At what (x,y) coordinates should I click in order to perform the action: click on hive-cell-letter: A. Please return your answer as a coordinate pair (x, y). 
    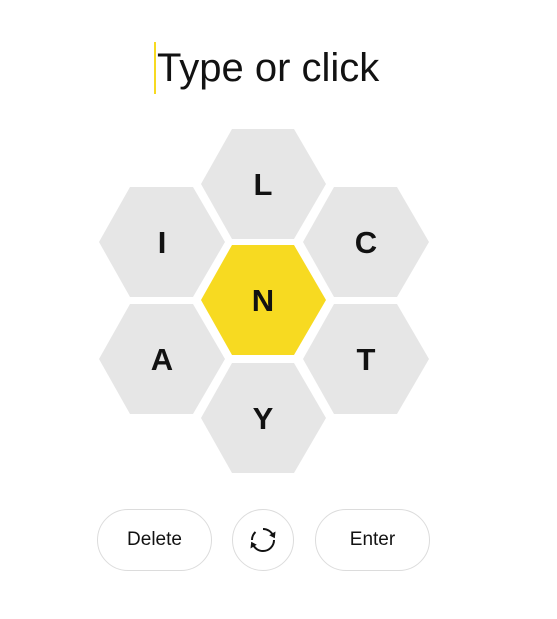
    Looking at the image, I should click on (162, 359).